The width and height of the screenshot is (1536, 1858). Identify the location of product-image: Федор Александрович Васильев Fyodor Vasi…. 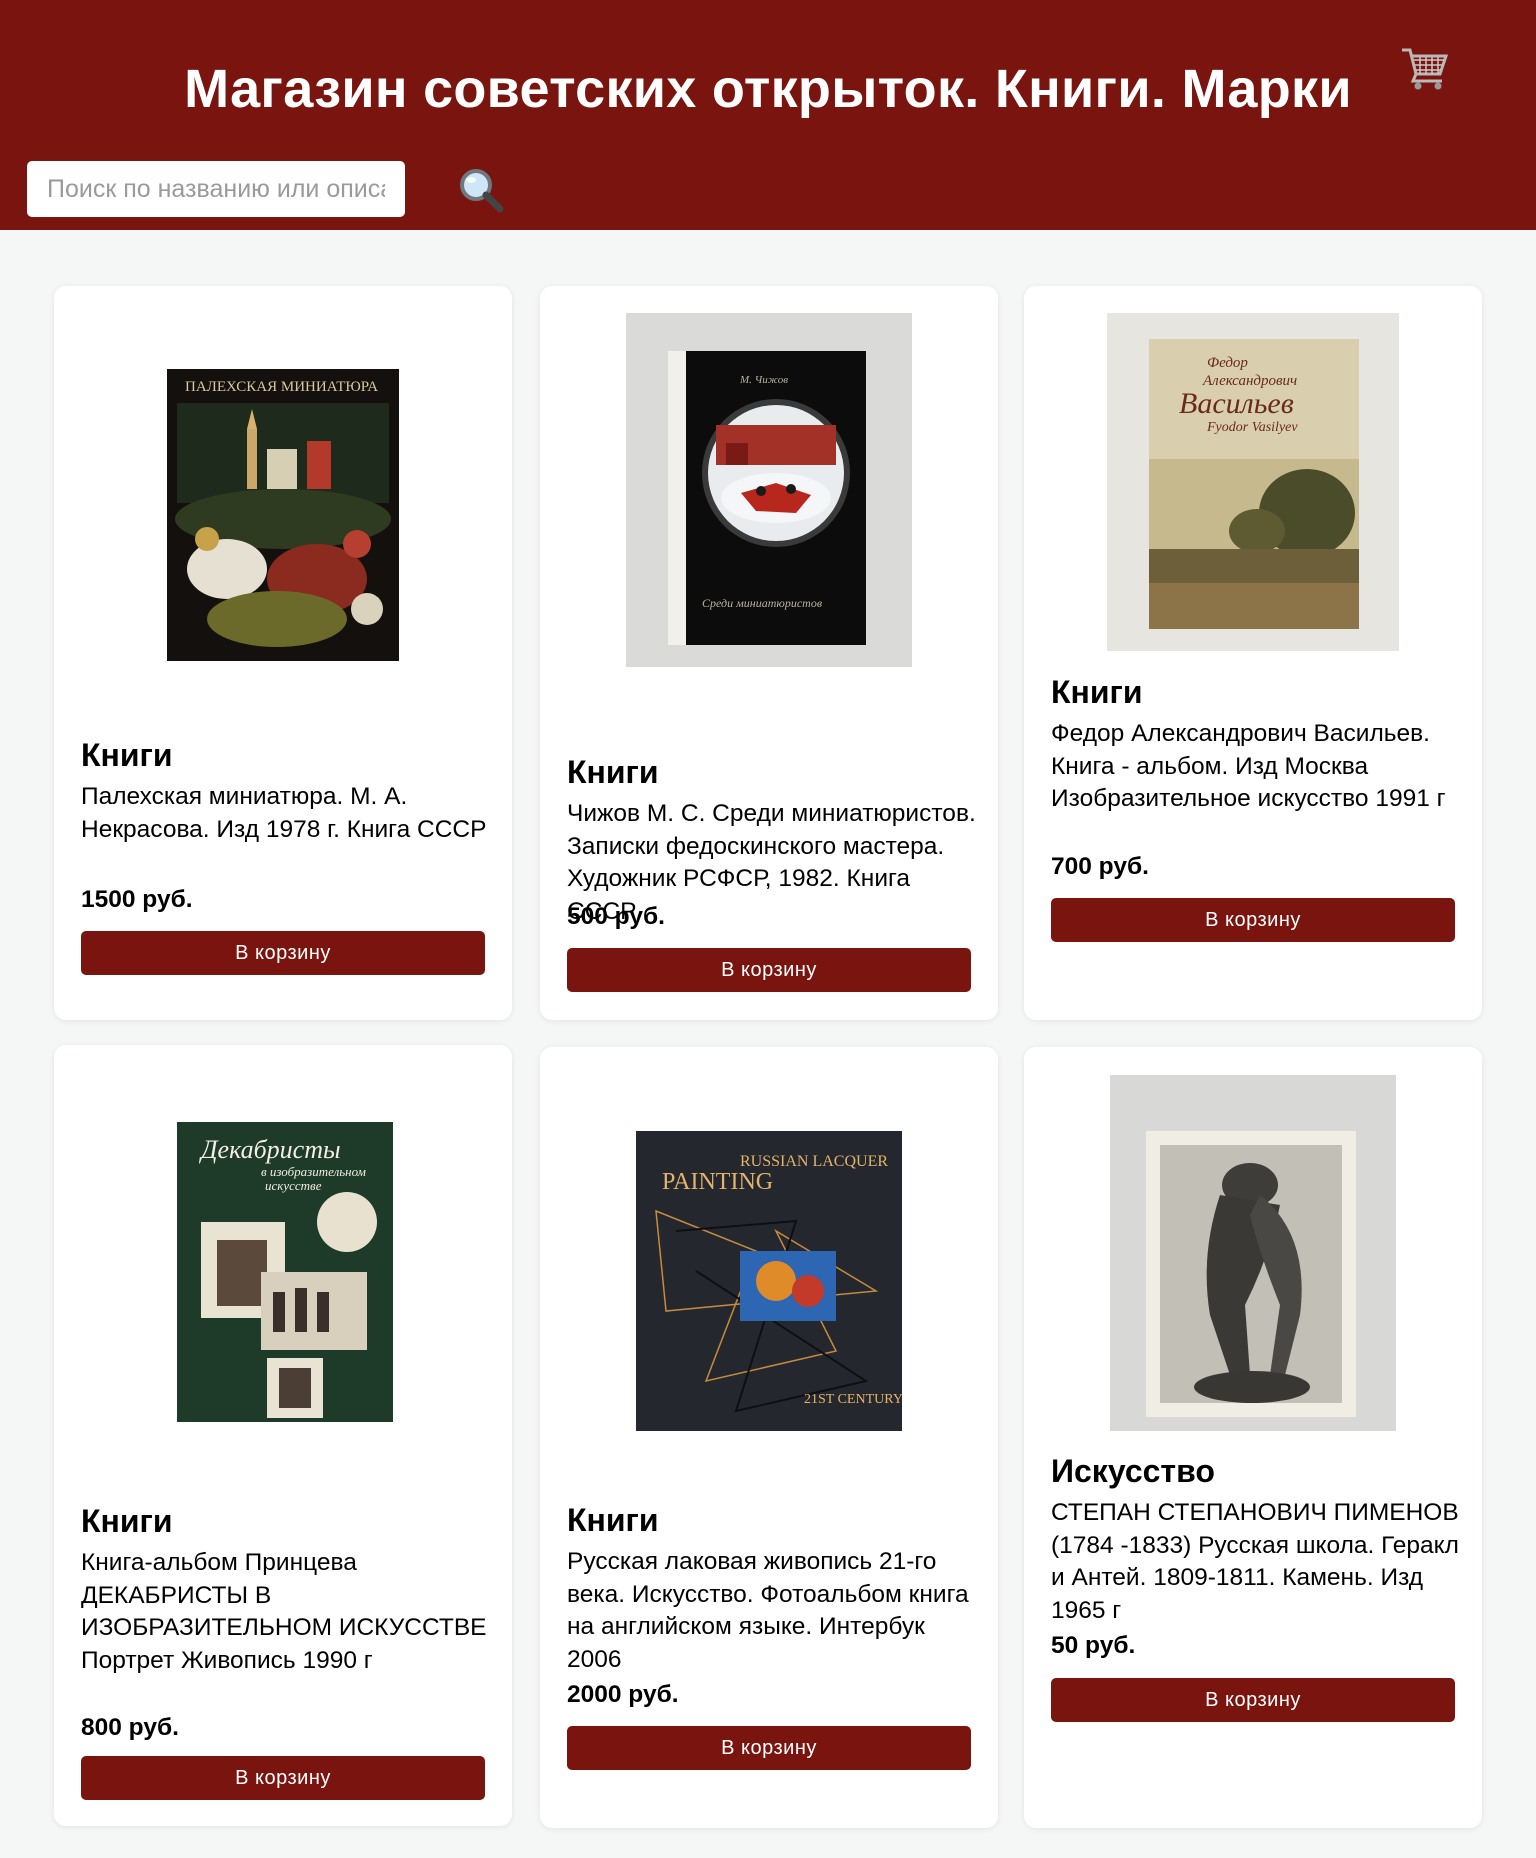
(1253, 482).